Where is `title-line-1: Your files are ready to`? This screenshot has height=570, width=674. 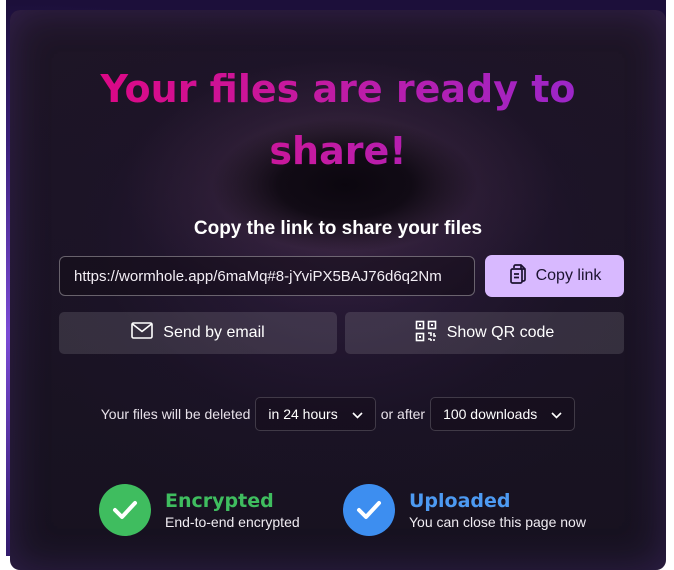 title-line-1: Your files are ready to is located at coordinates (338, 89).